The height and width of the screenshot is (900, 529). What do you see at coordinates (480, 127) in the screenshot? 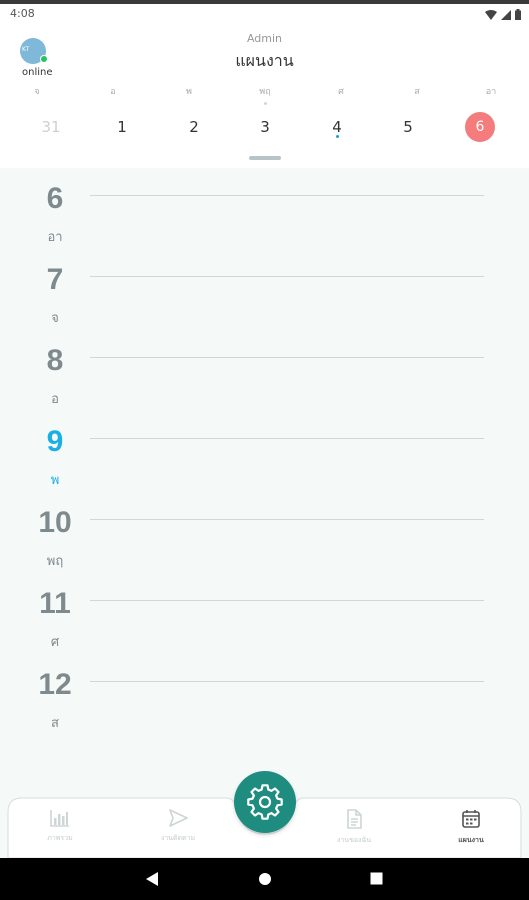
I see `date-cell-selected: 6` at bounding box center [480, 127].